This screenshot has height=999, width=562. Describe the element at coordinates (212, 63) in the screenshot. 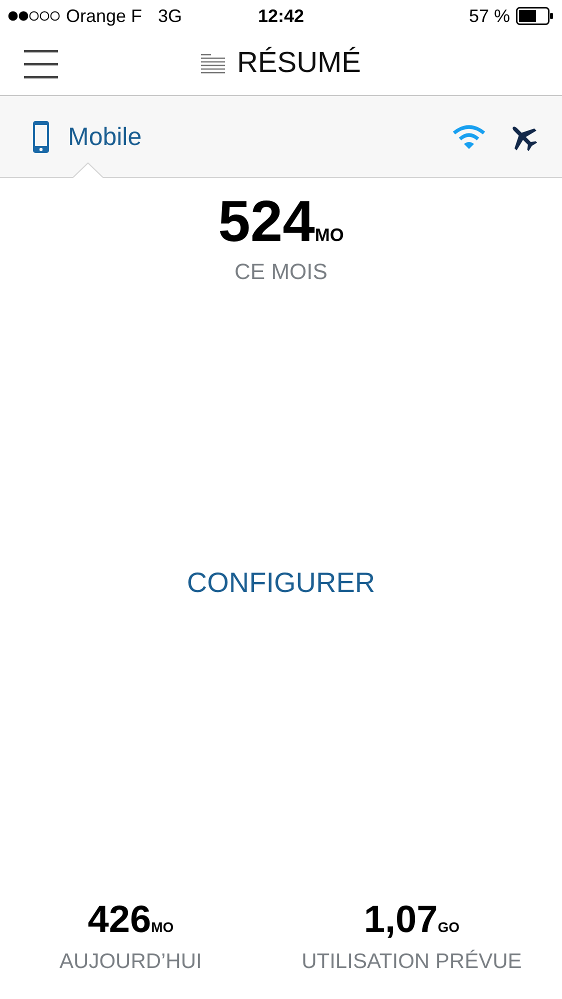

I see `document-icon` at that location.